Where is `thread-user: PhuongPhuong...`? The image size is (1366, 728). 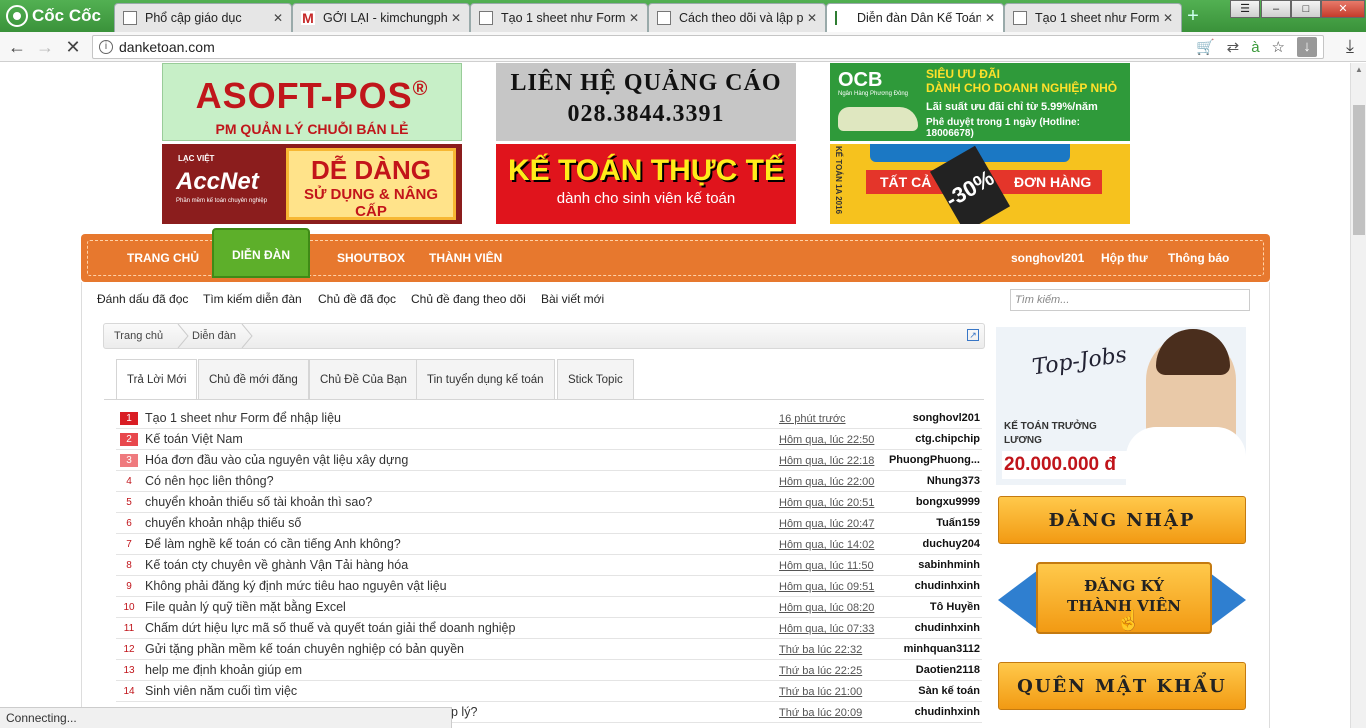 thread-user: PhuongPhuong... is located at coordinates (934, 460).